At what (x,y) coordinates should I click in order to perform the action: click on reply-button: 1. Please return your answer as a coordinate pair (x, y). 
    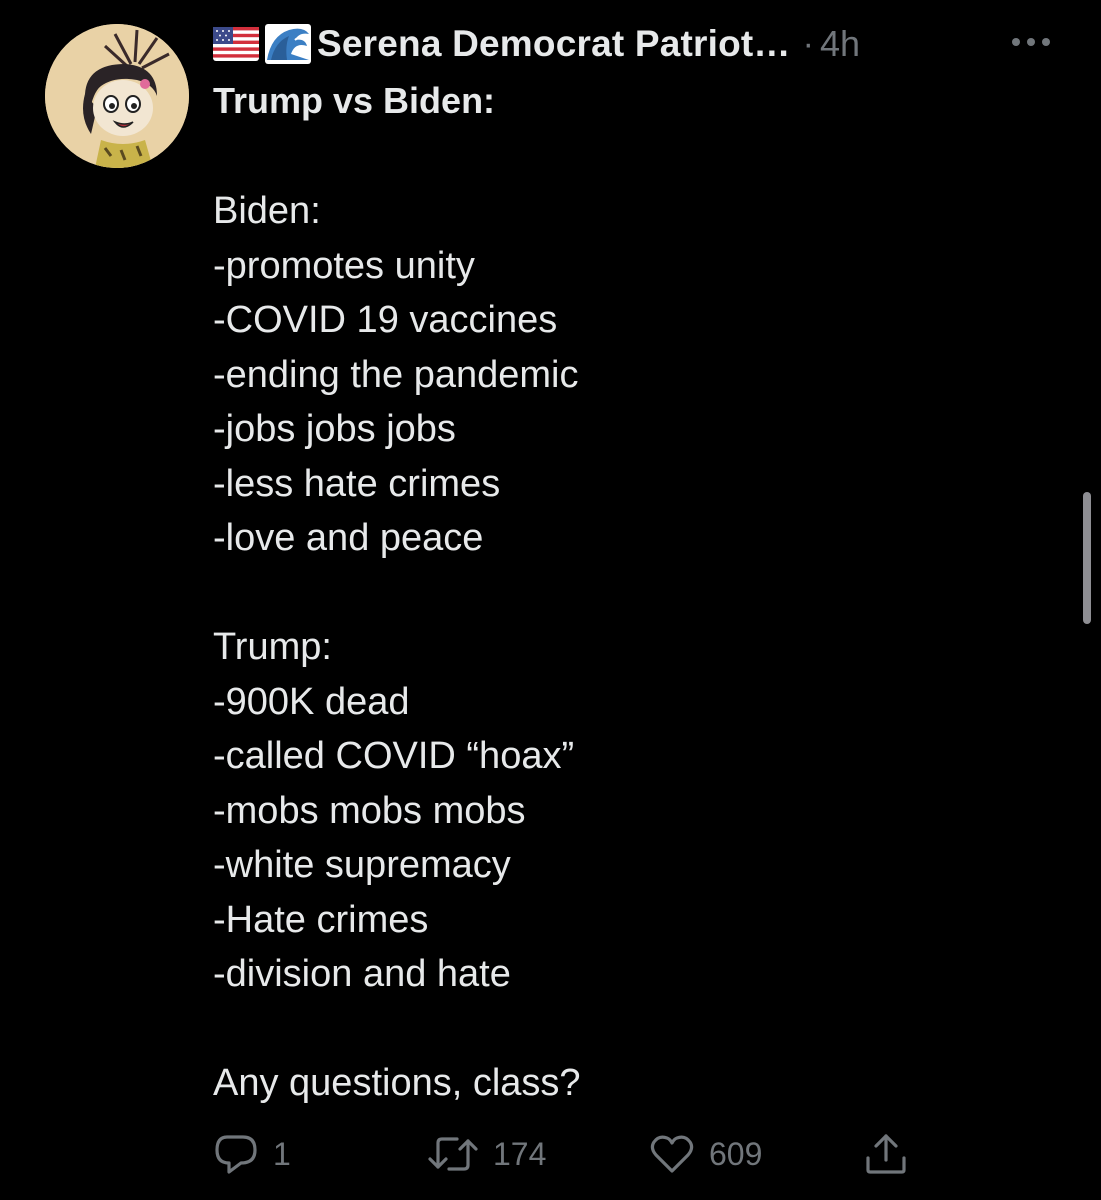
    Looking at the image, I should click on (252, 1154).